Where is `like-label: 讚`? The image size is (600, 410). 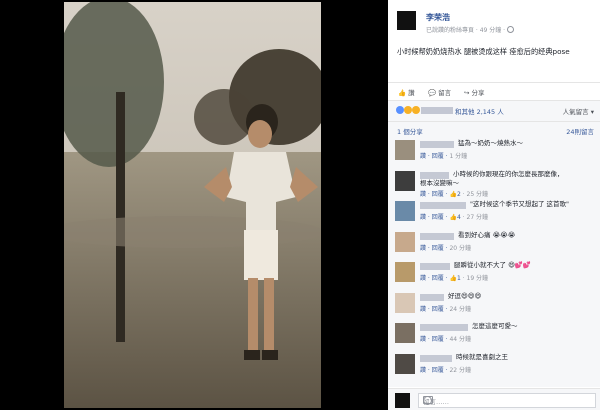
like-label: 讚 is located at coordinates (411, 93).